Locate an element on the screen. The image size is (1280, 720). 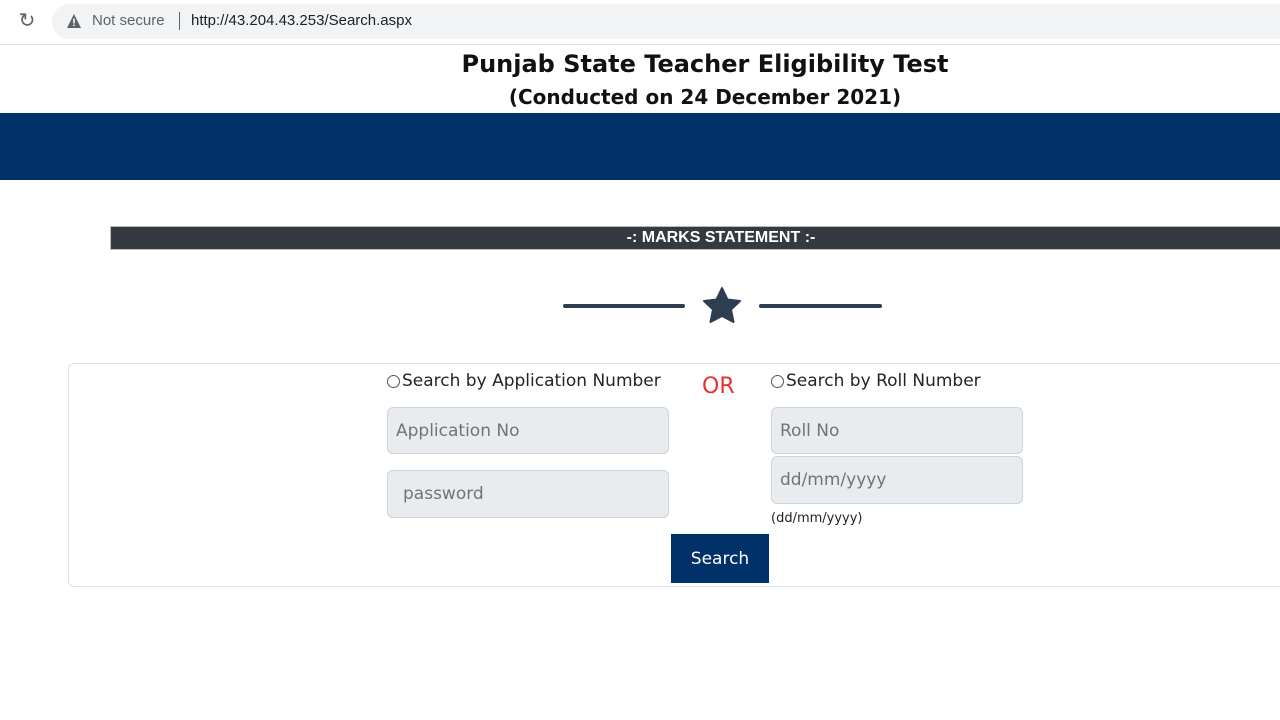
dob-placeholder: dd/mm/yyyy is located at coordinates (833, 480).